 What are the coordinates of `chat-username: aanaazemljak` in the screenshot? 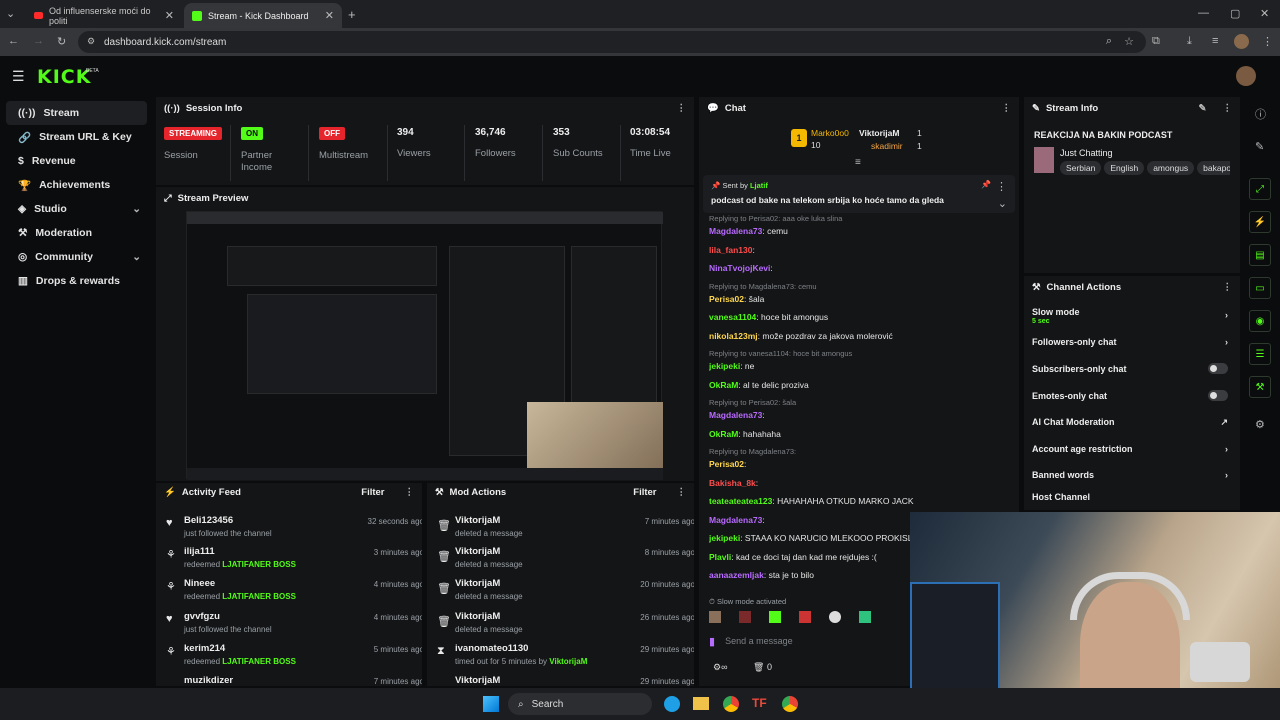 It's located at (736, 575).